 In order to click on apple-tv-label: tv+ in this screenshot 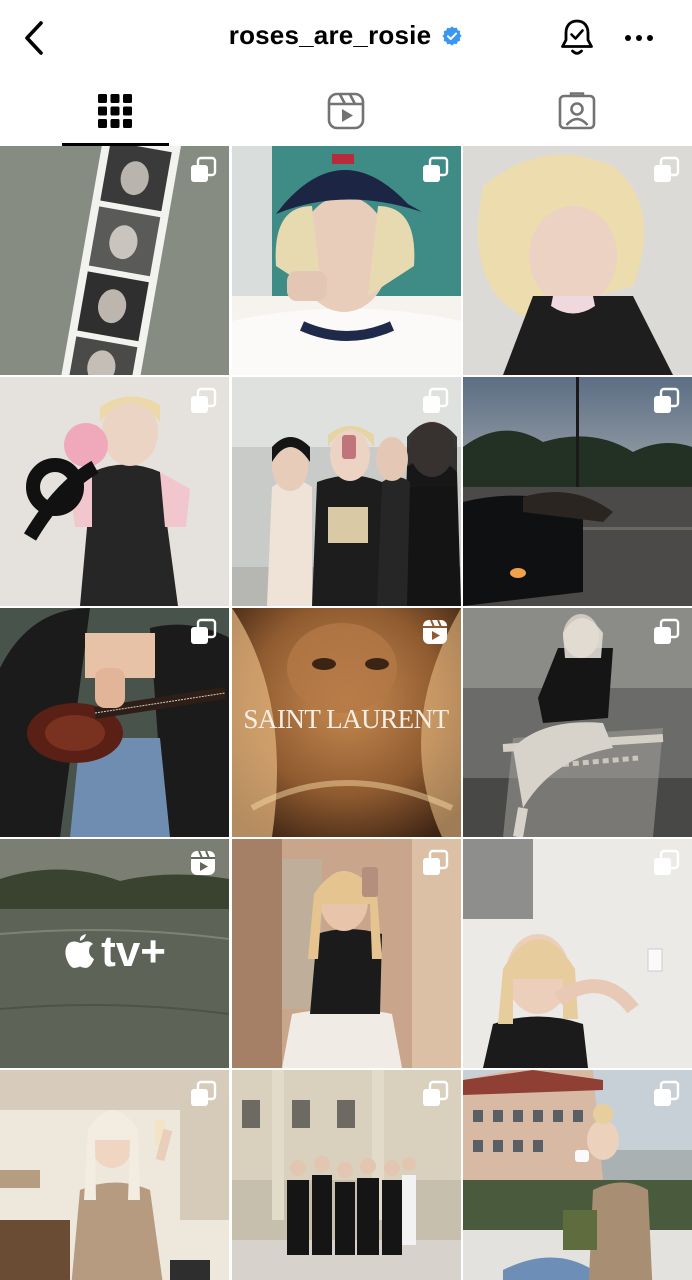, I will do `click(133, 951)`.